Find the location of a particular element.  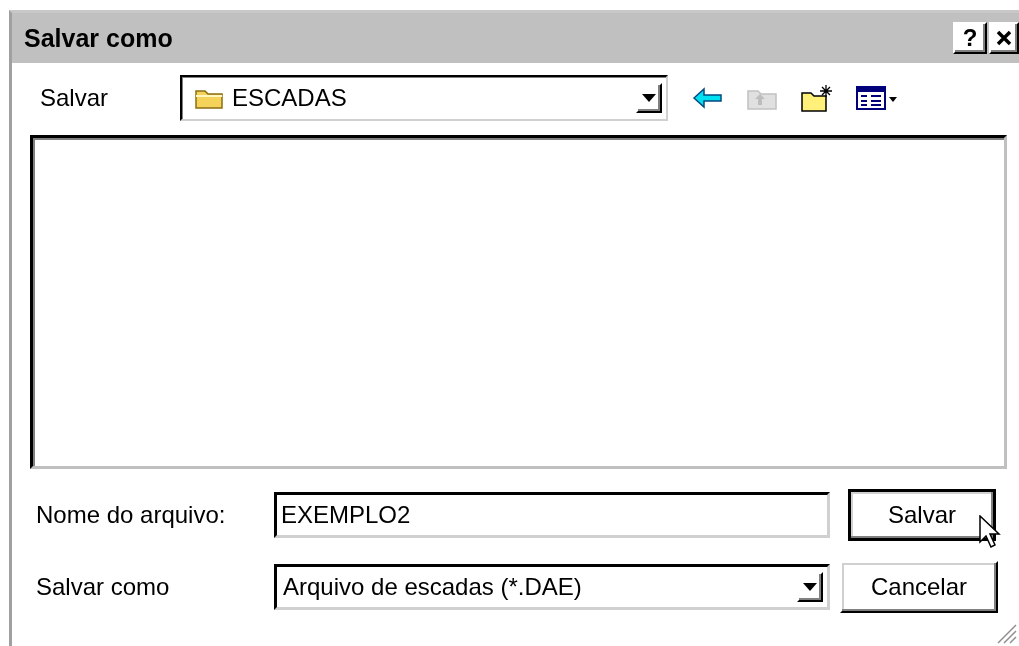

cancel-button: Cancelar is located at coordinates (919, 587).